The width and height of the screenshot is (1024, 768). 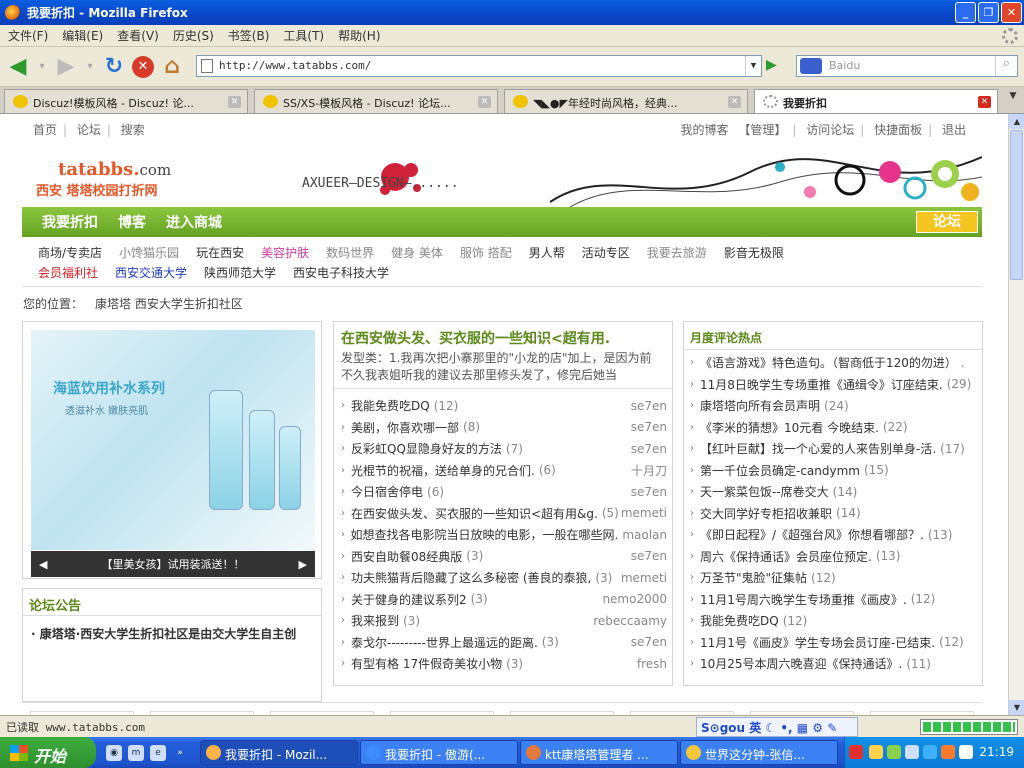 What do you see at coordinates (965, 12) in the screenshot?
I see `minimize-button: _` at bounding box center [965, 12].